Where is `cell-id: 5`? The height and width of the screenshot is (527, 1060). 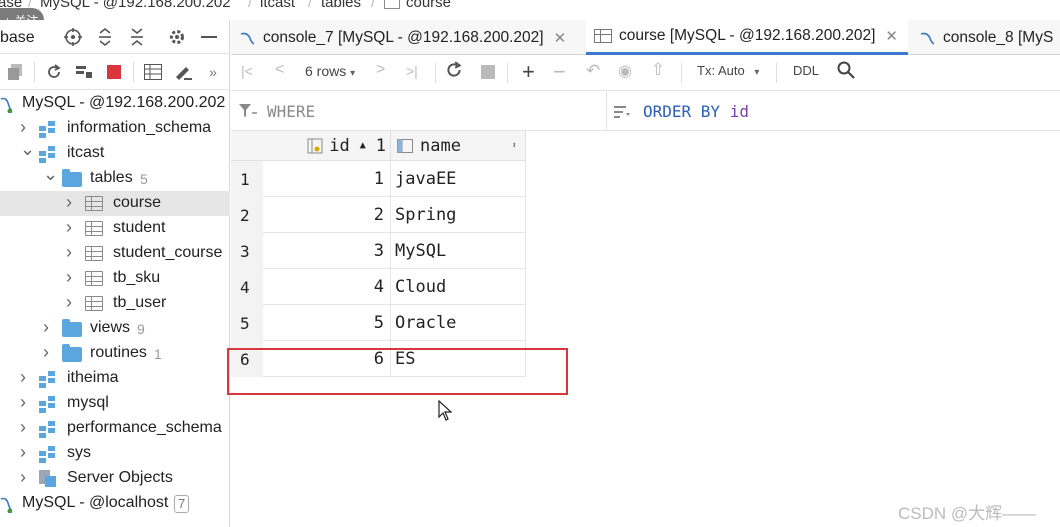 cell-id: 5 is located at coordinates (327, 323).